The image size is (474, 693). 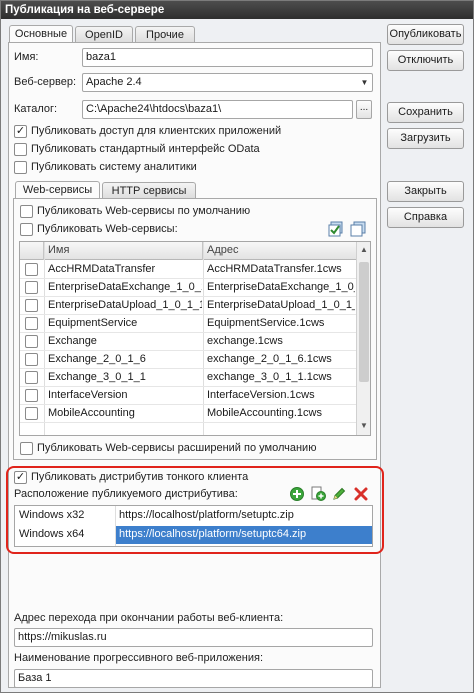 I want to click on tab-other: Прочие, so click(x=165, y=34).